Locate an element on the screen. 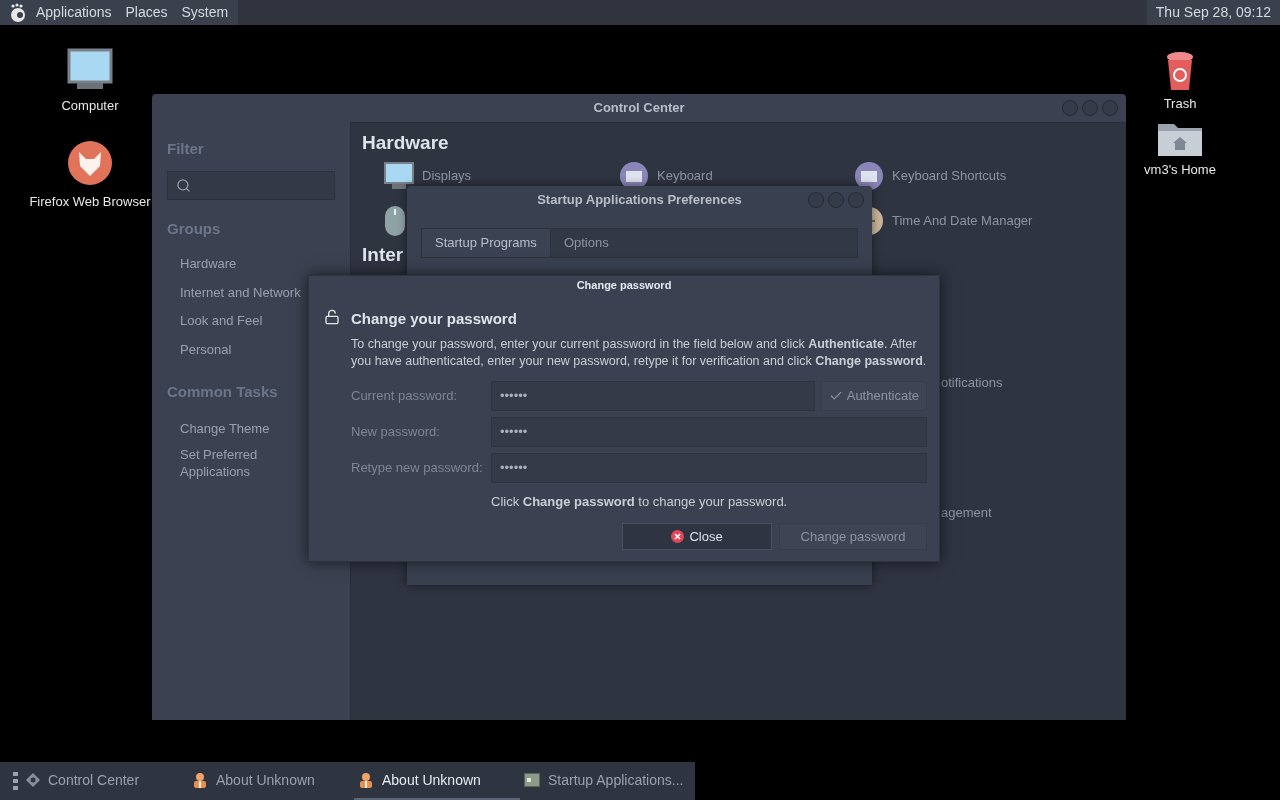  panel-menu: System is located at coordinates (205, 12).